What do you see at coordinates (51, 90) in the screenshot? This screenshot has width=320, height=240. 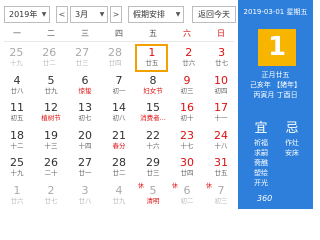 I see `lunar-label: 廿九` at bounding box center [51, 90].